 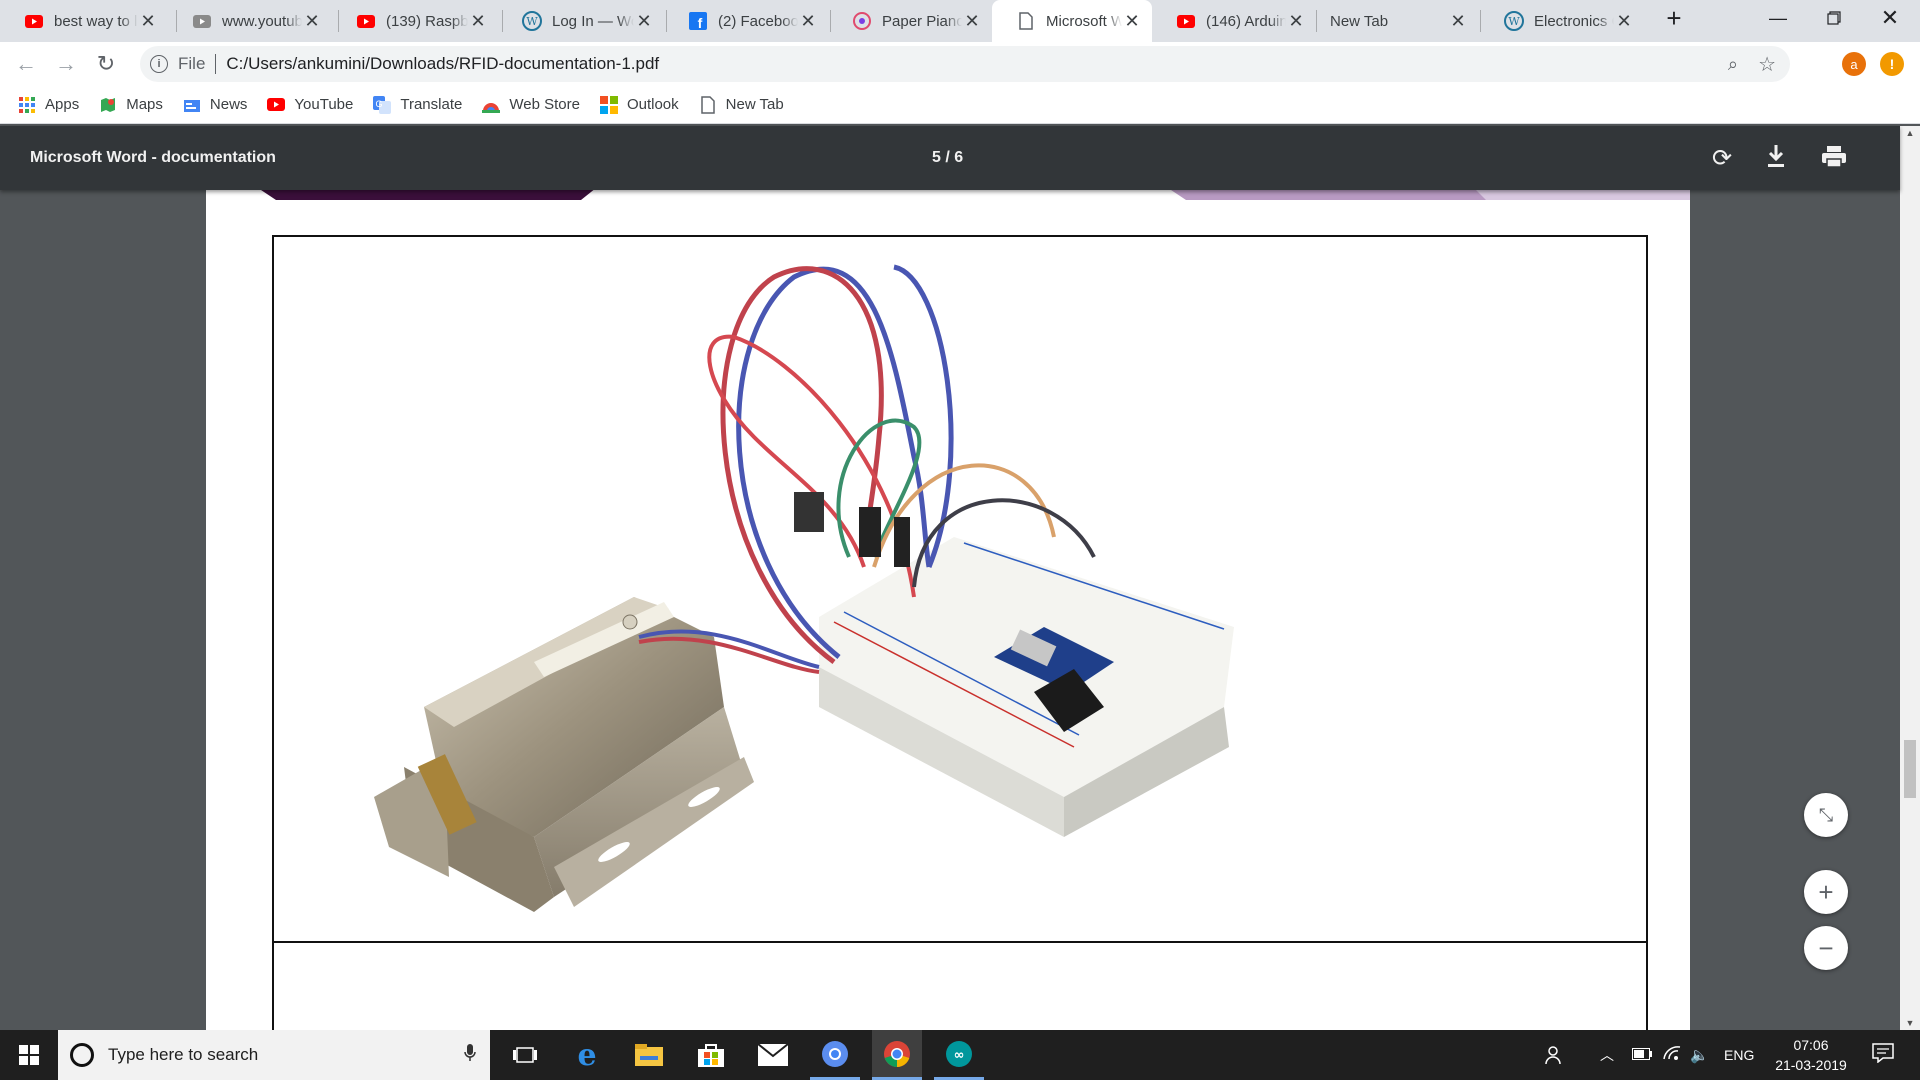 What do you see at coordinates (228, 104) in the screenshot?
I see `bookmark-label: News` at bounding box center [228, 104].